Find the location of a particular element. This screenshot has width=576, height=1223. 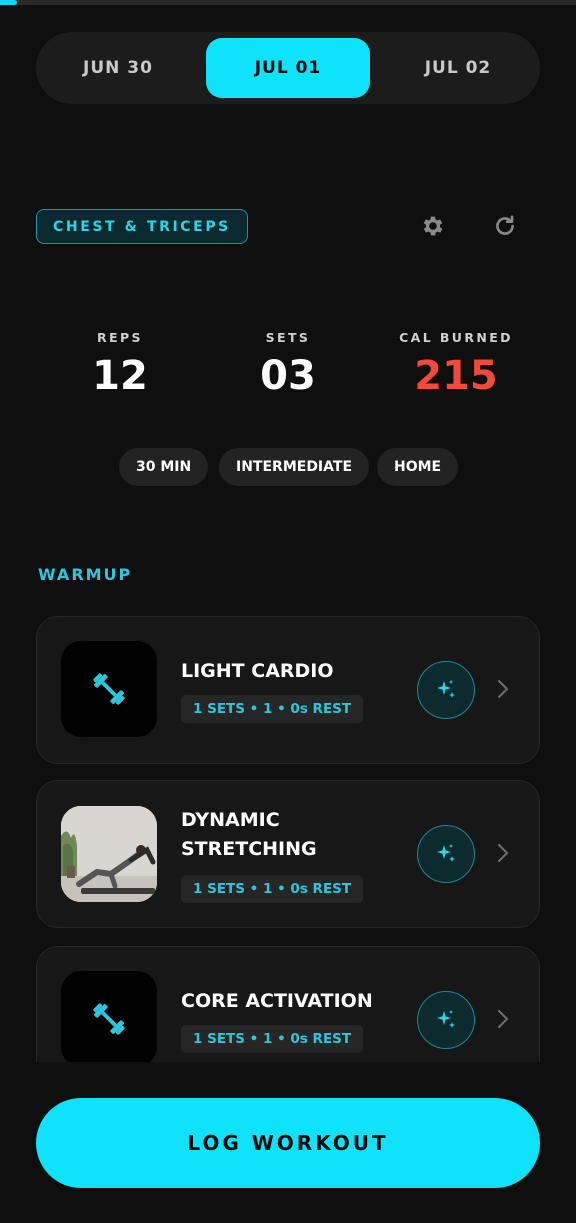

yoga-photo is located at coordinates (109, 854).